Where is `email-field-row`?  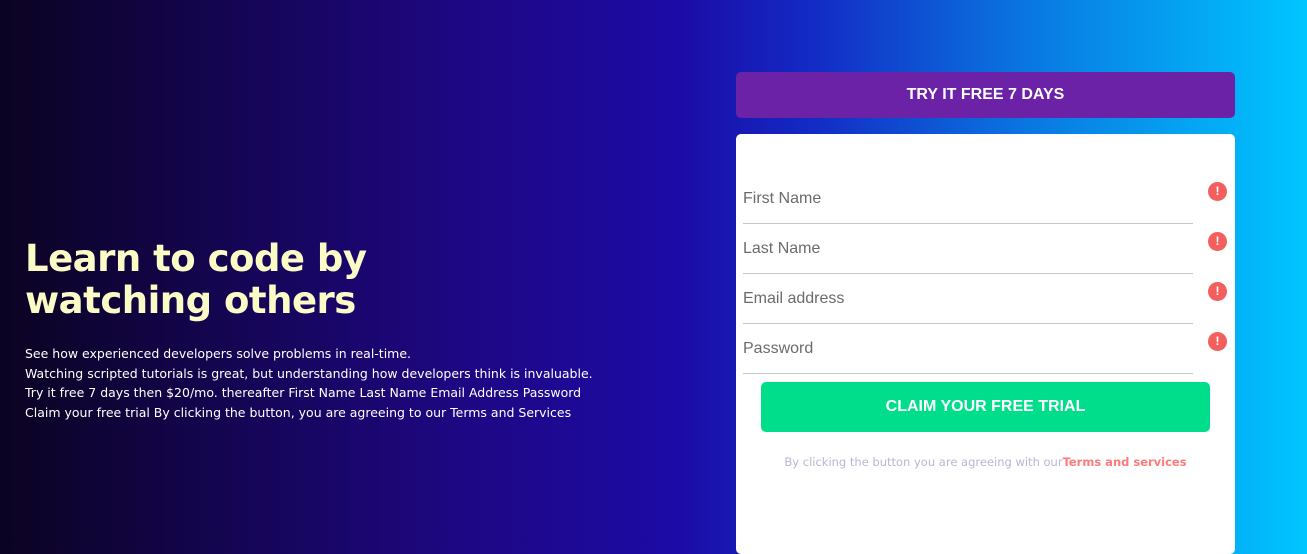 email-field-row is located at coordinates (968, 300).